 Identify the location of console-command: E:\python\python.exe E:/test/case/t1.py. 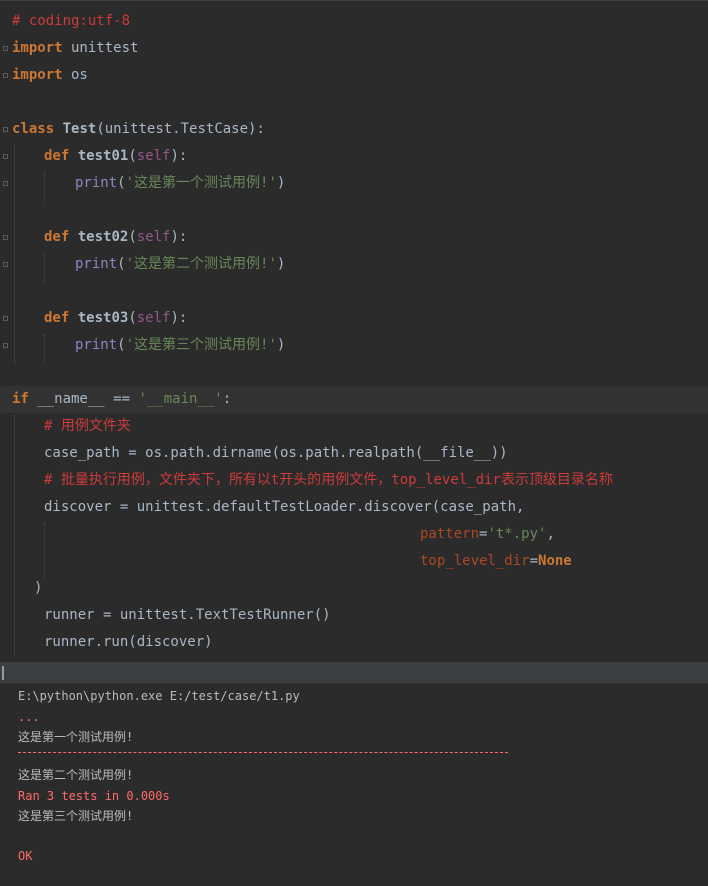
(159, 696).